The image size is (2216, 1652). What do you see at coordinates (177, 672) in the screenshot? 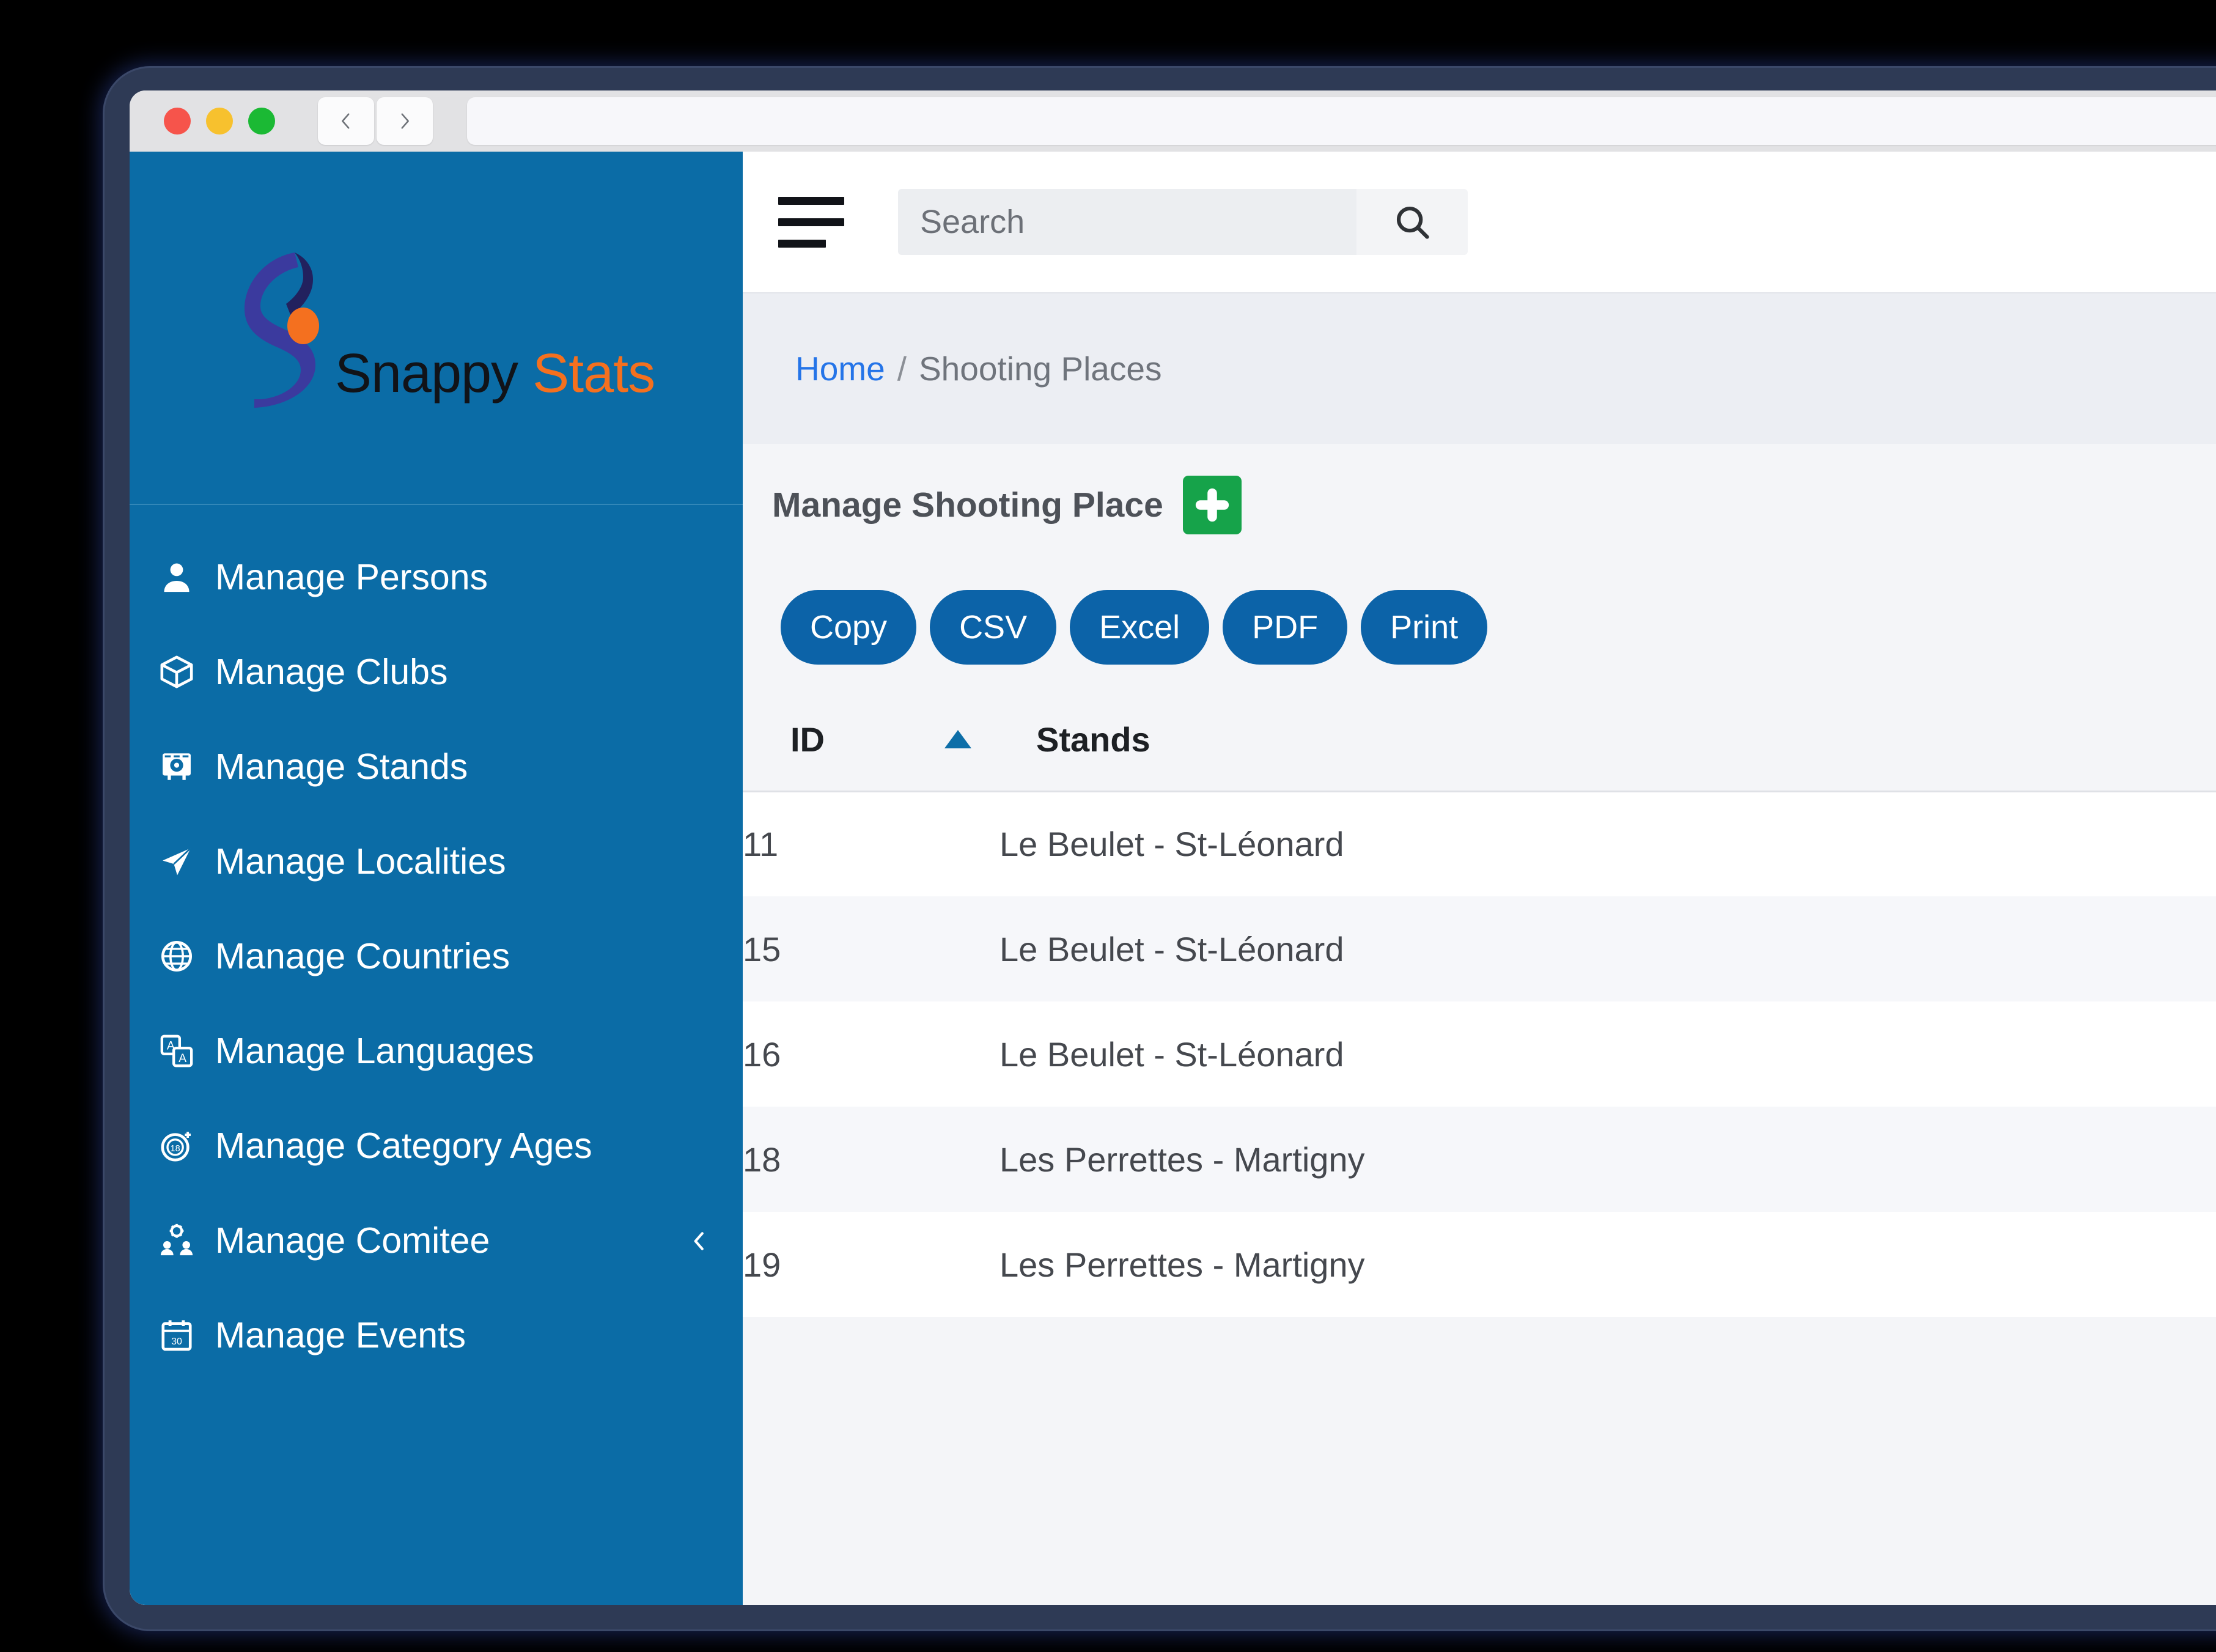
I see `cube-icon` at bounding box center [177, 672].